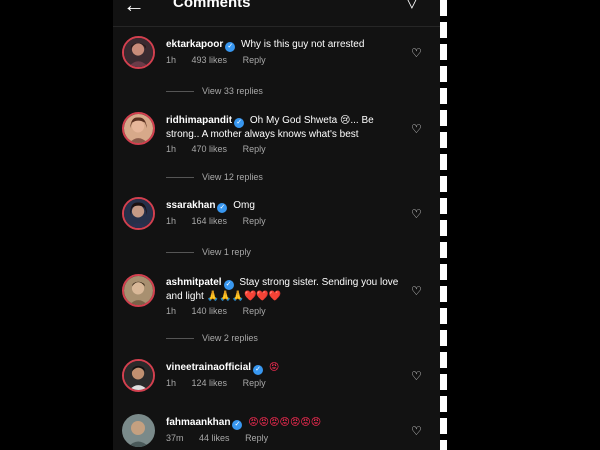  I want to click on comment-meta: 1h 493 likes Reply, so click(222, 60).